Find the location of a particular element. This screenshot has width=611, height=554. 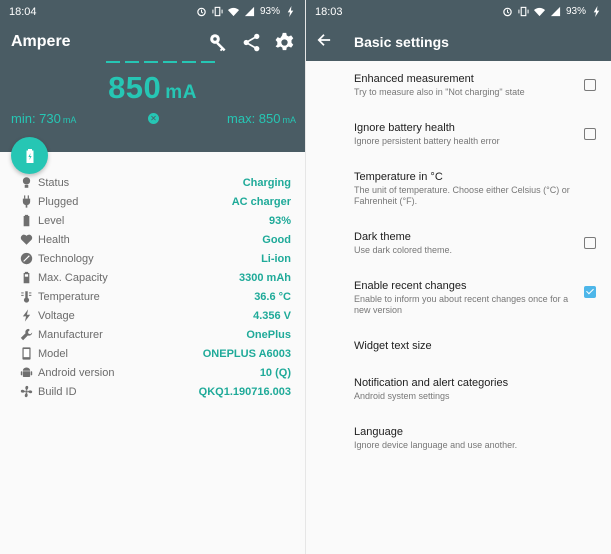

setting-checkbox-dark-theme is located at coordinates (590, 243).